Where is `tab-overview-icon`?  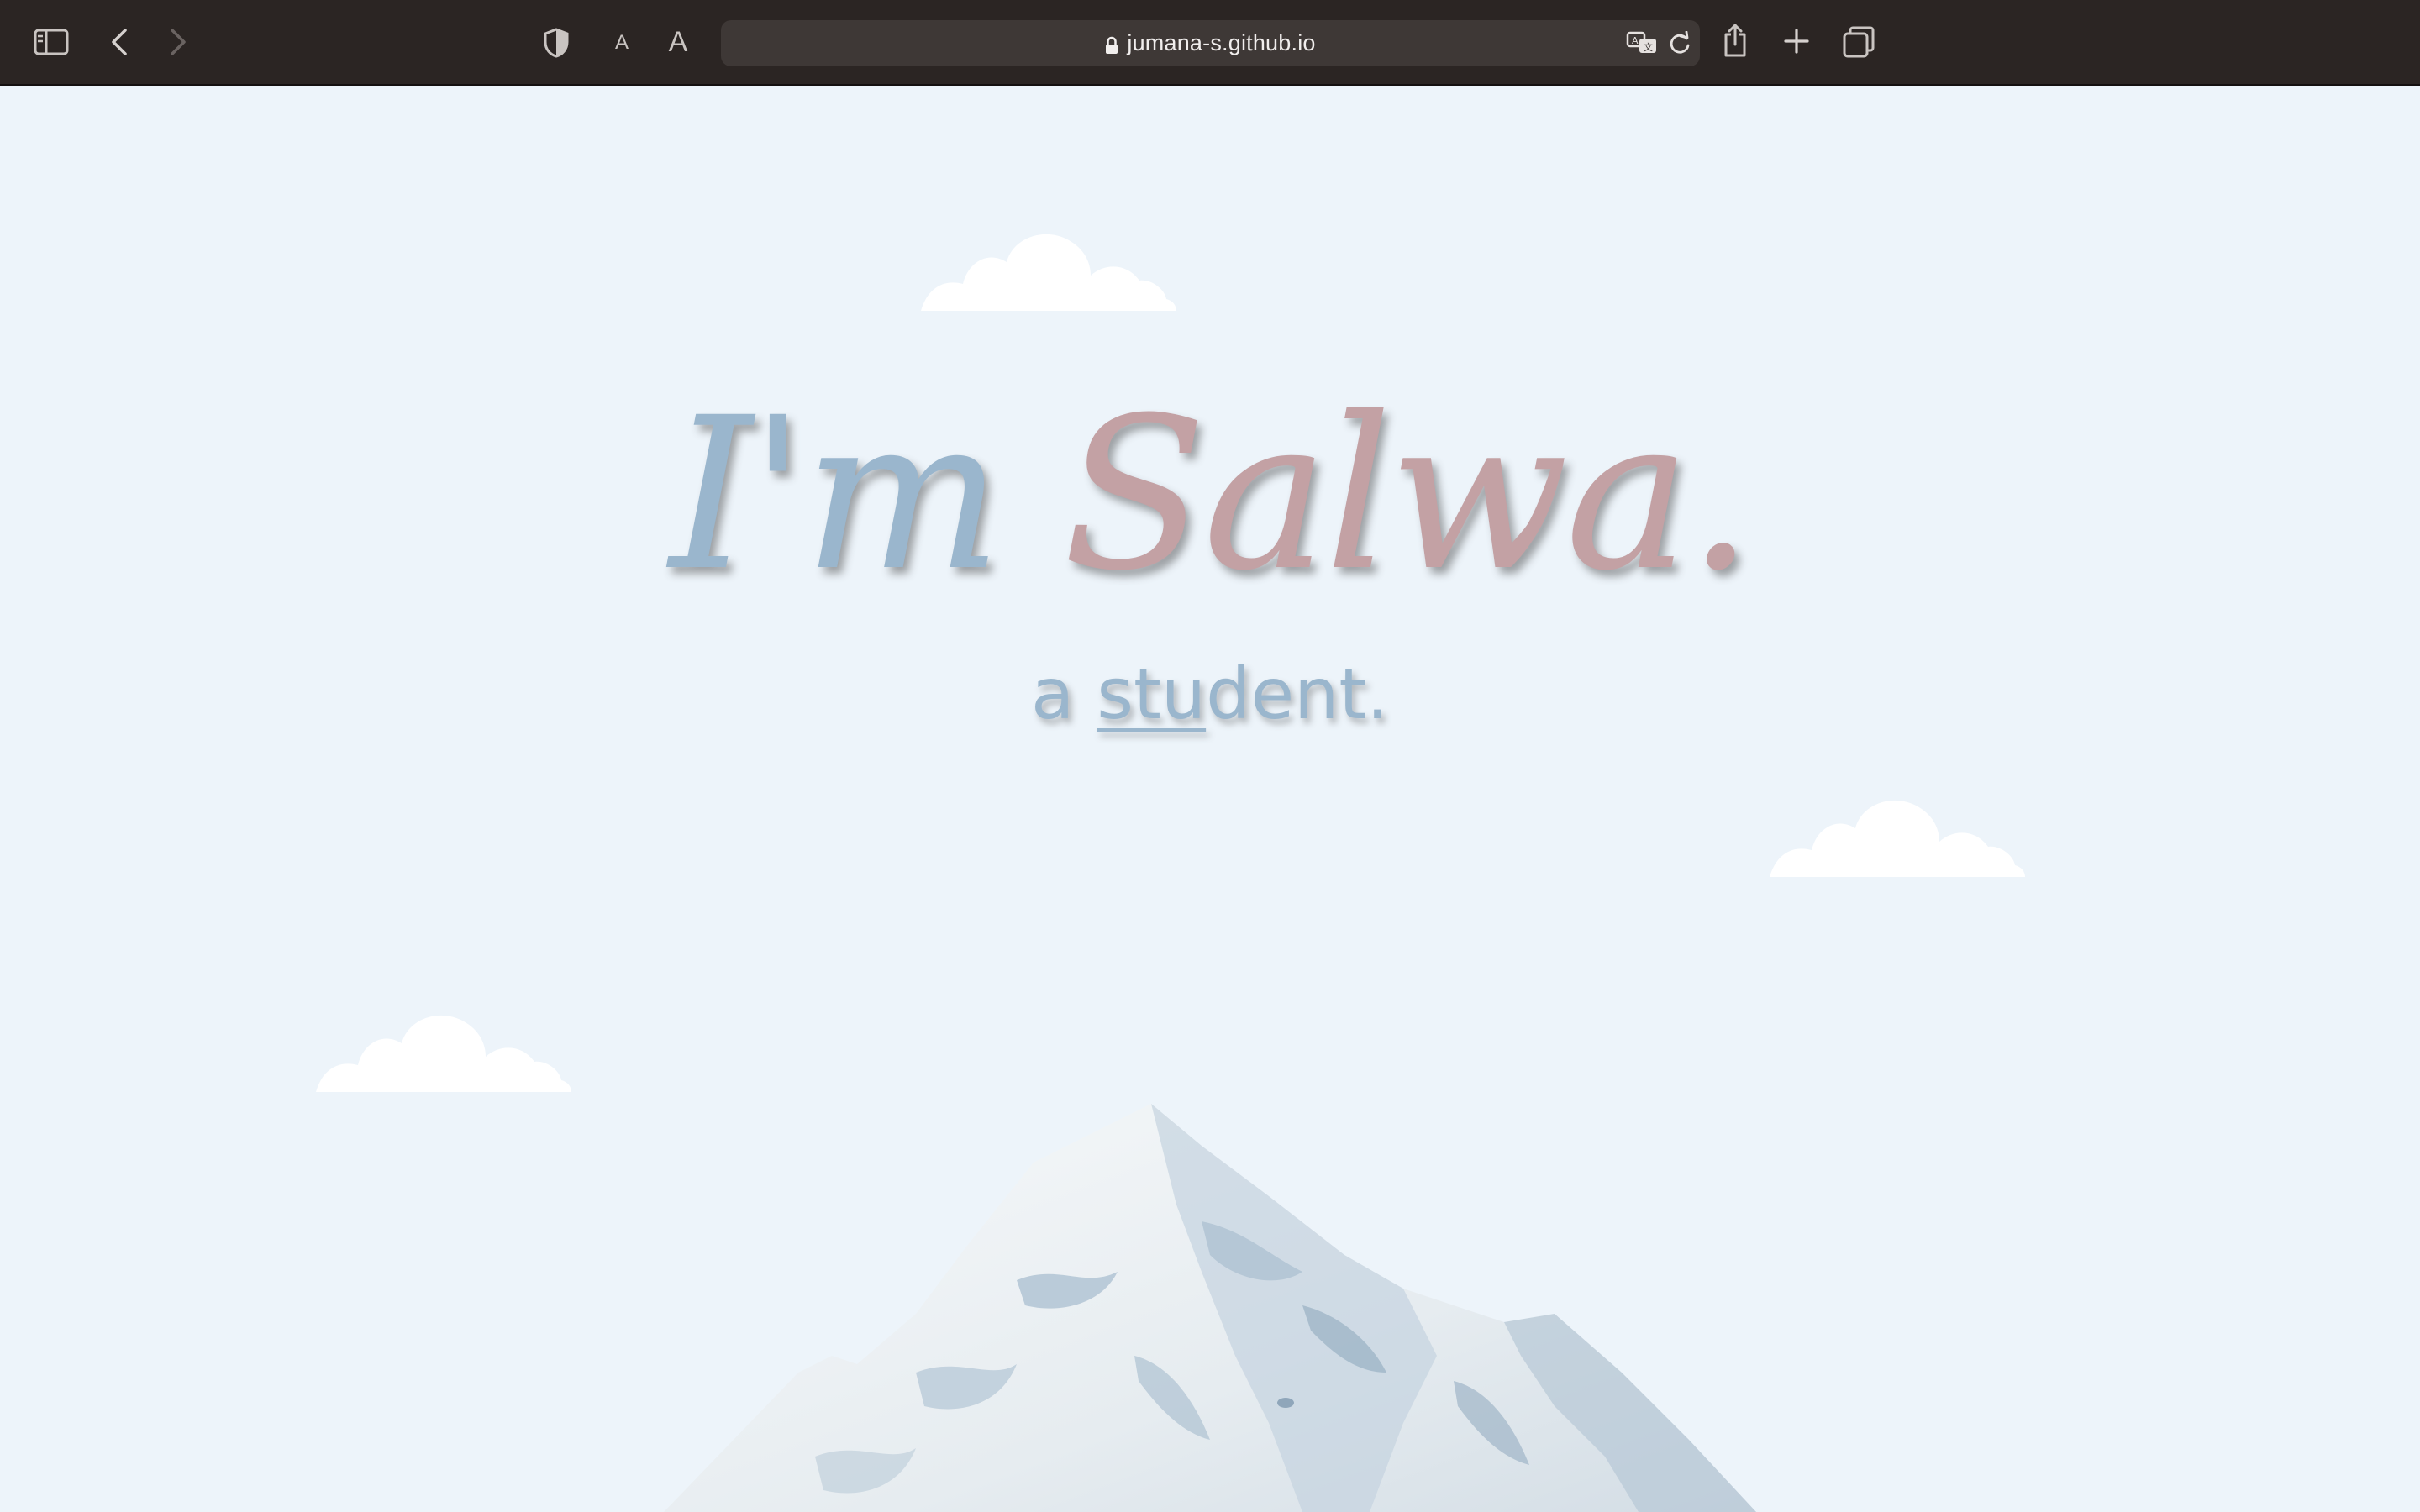 tab-overview-icon is located at coordinates (1859, 42).